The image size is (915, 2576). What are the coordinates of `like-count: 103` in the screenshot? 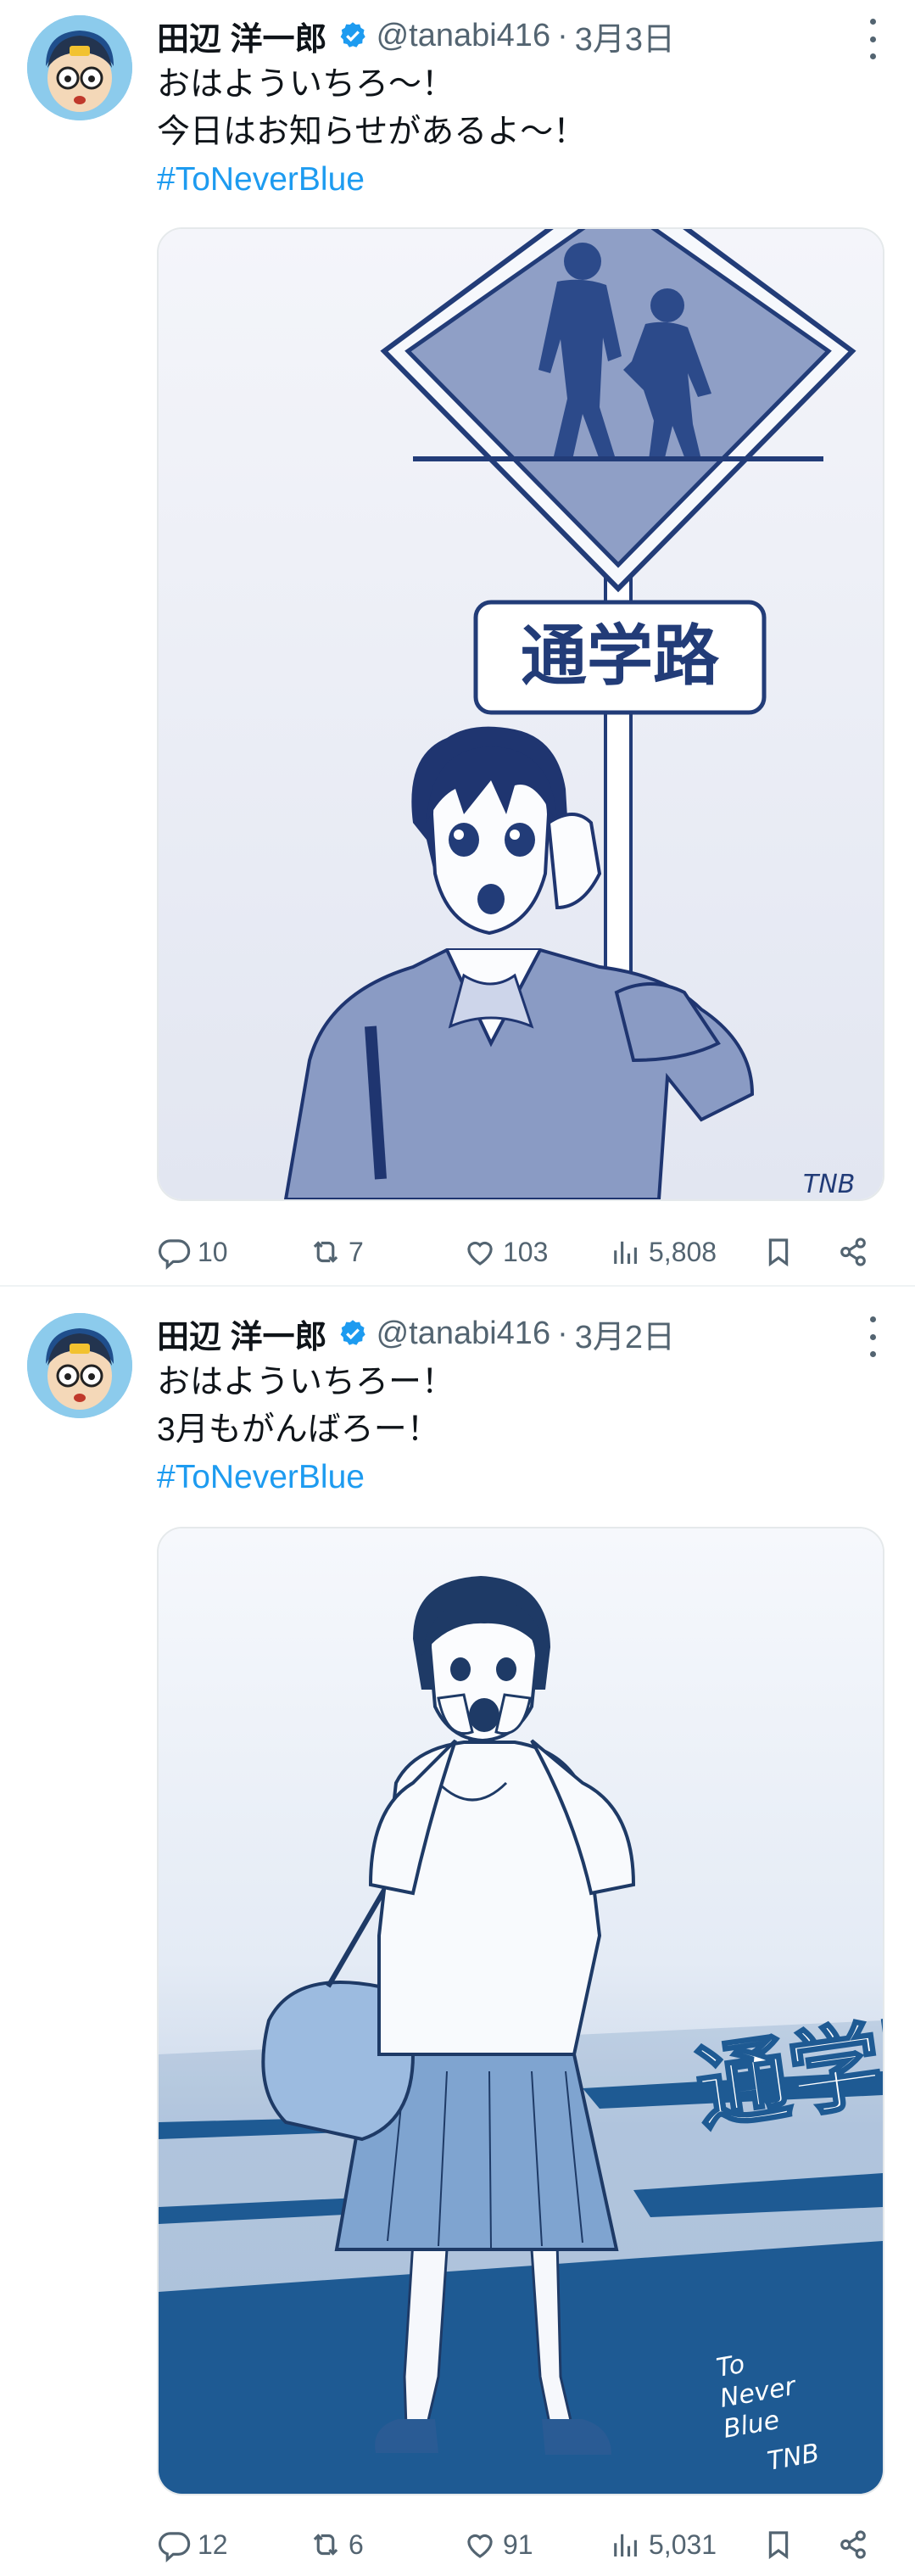 It's located at (526, 1251).